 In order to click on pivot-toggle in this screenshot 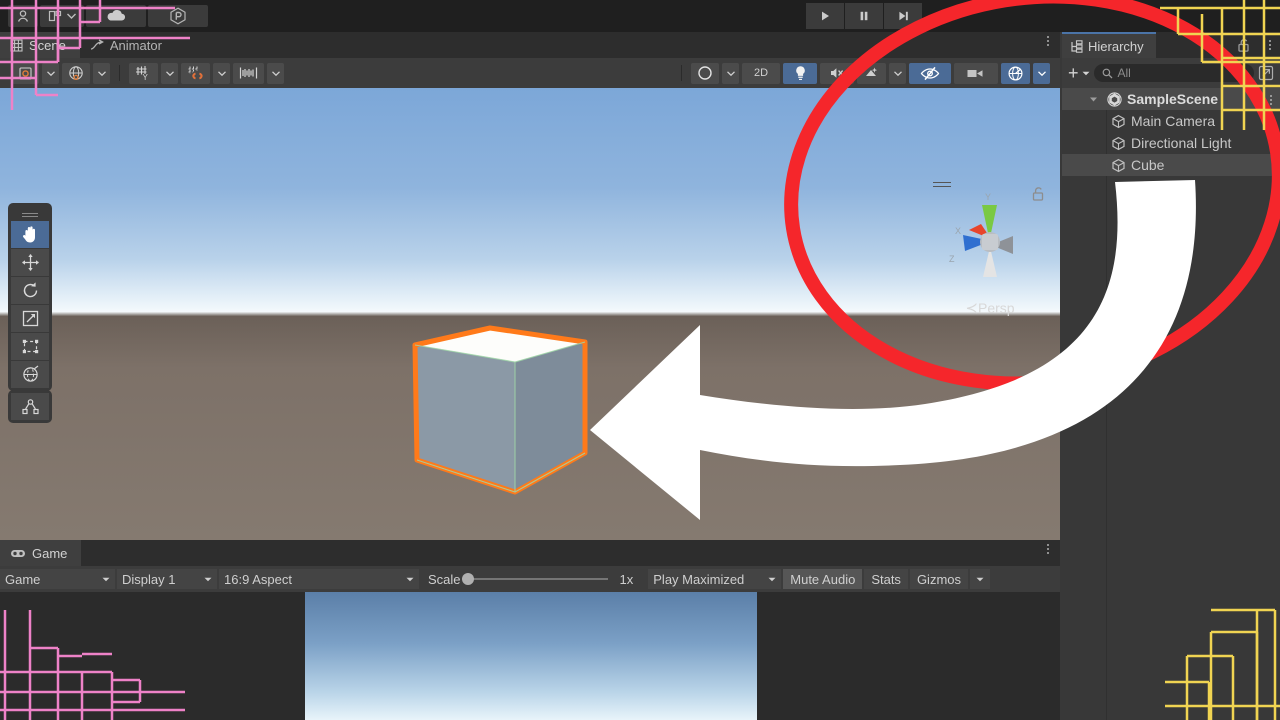, I will do `click(25, 73)`.